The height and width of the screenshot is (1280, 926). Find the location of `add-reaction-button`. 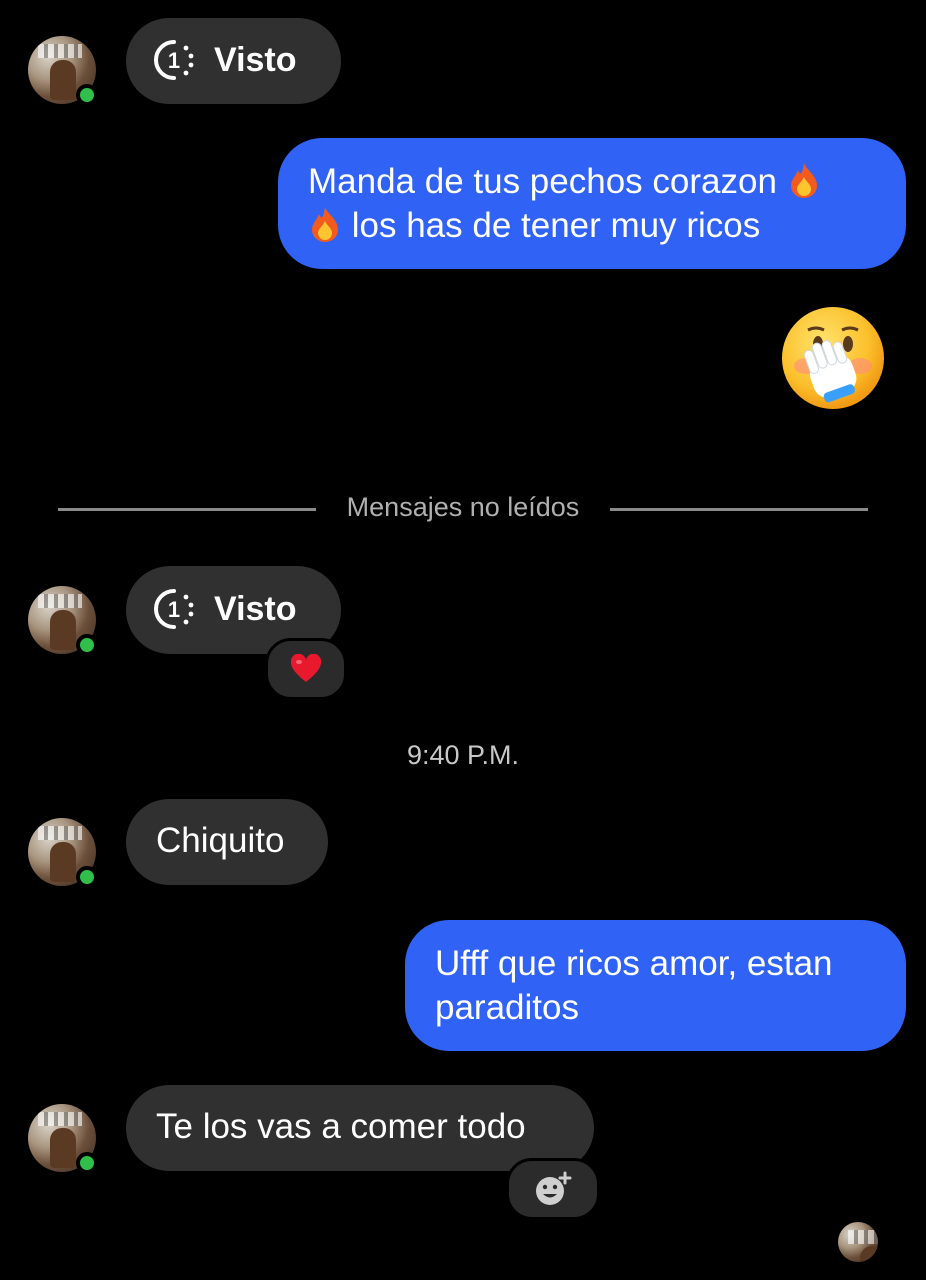

add-reaction-button is located at coordinates (553, 1189).